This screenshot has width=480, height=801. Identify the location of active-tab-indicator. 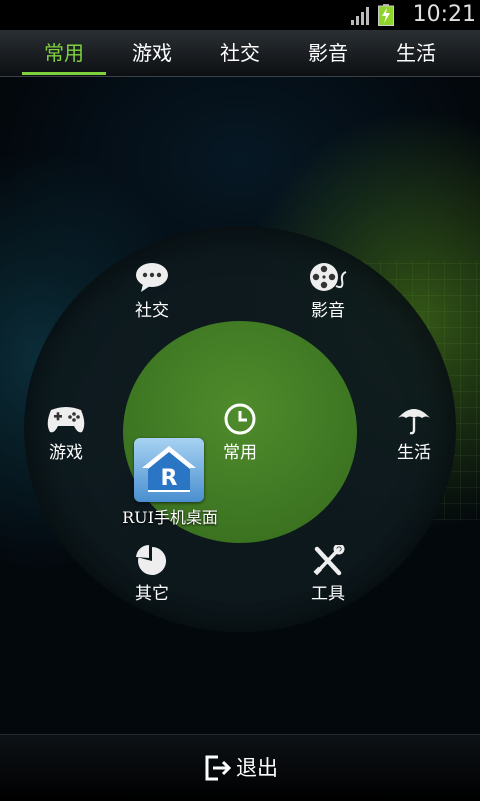
(64, 73).